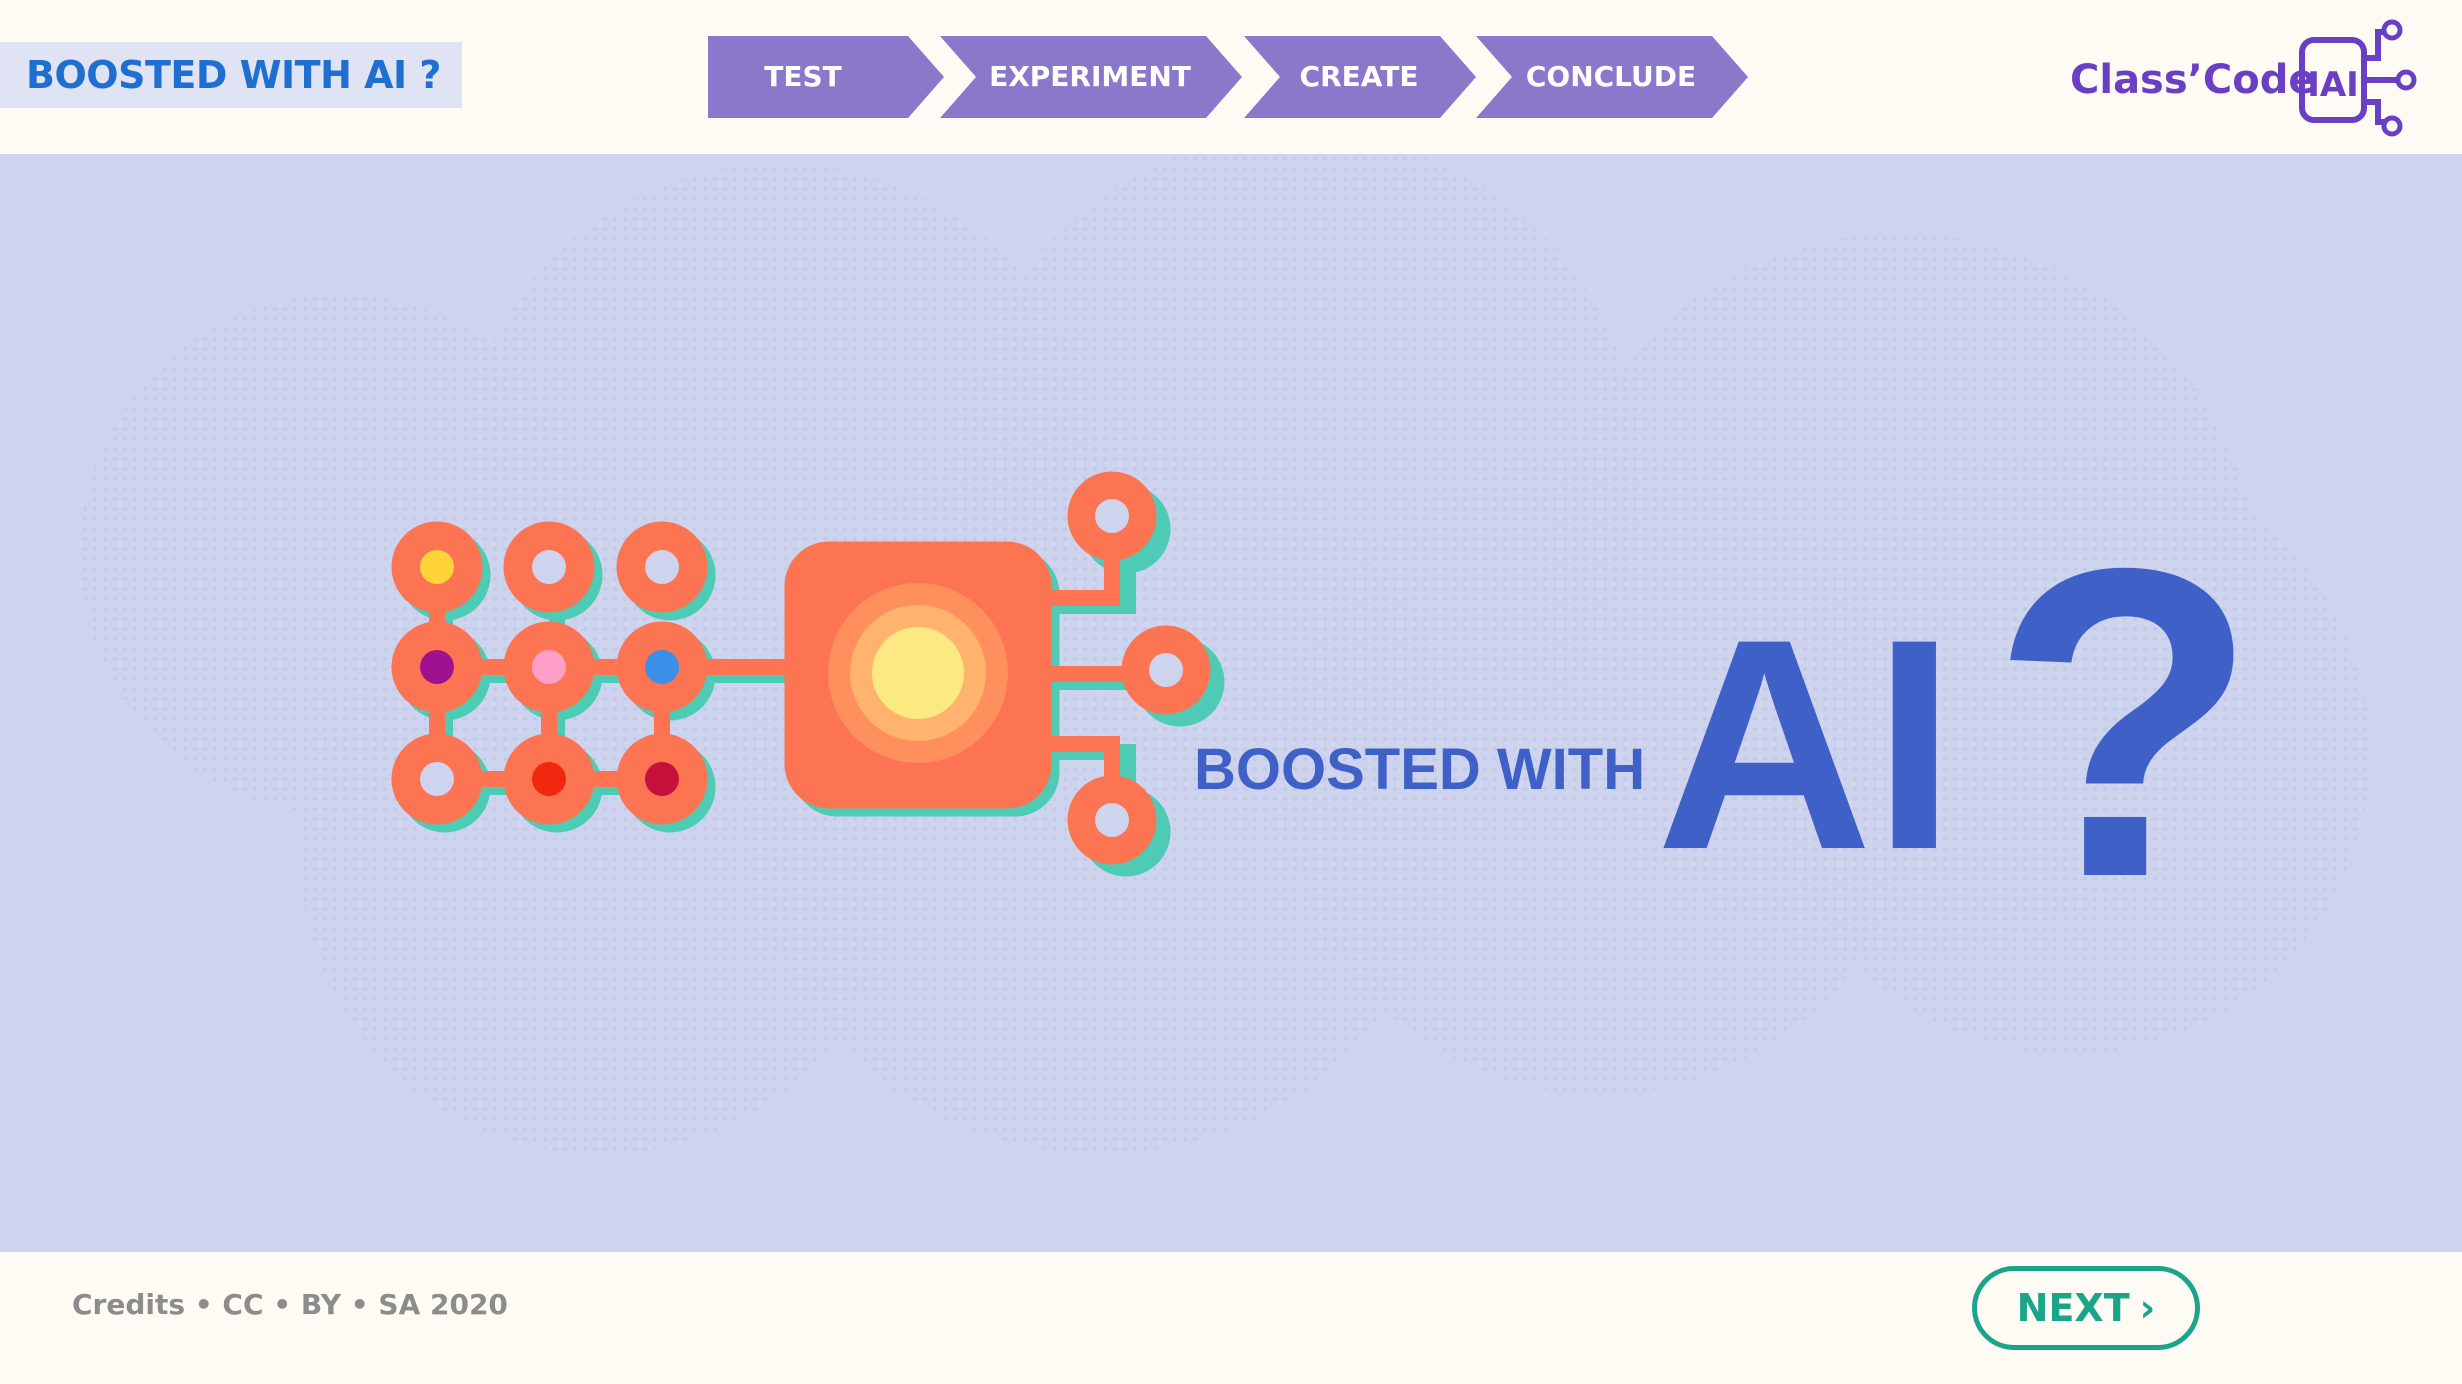 Image resolution: width=2462 pixels, height=1384 pixels. Describe the element at coordinates (2124, 723) in the screenshot. I see `hero-question-mark: ?` at that location.